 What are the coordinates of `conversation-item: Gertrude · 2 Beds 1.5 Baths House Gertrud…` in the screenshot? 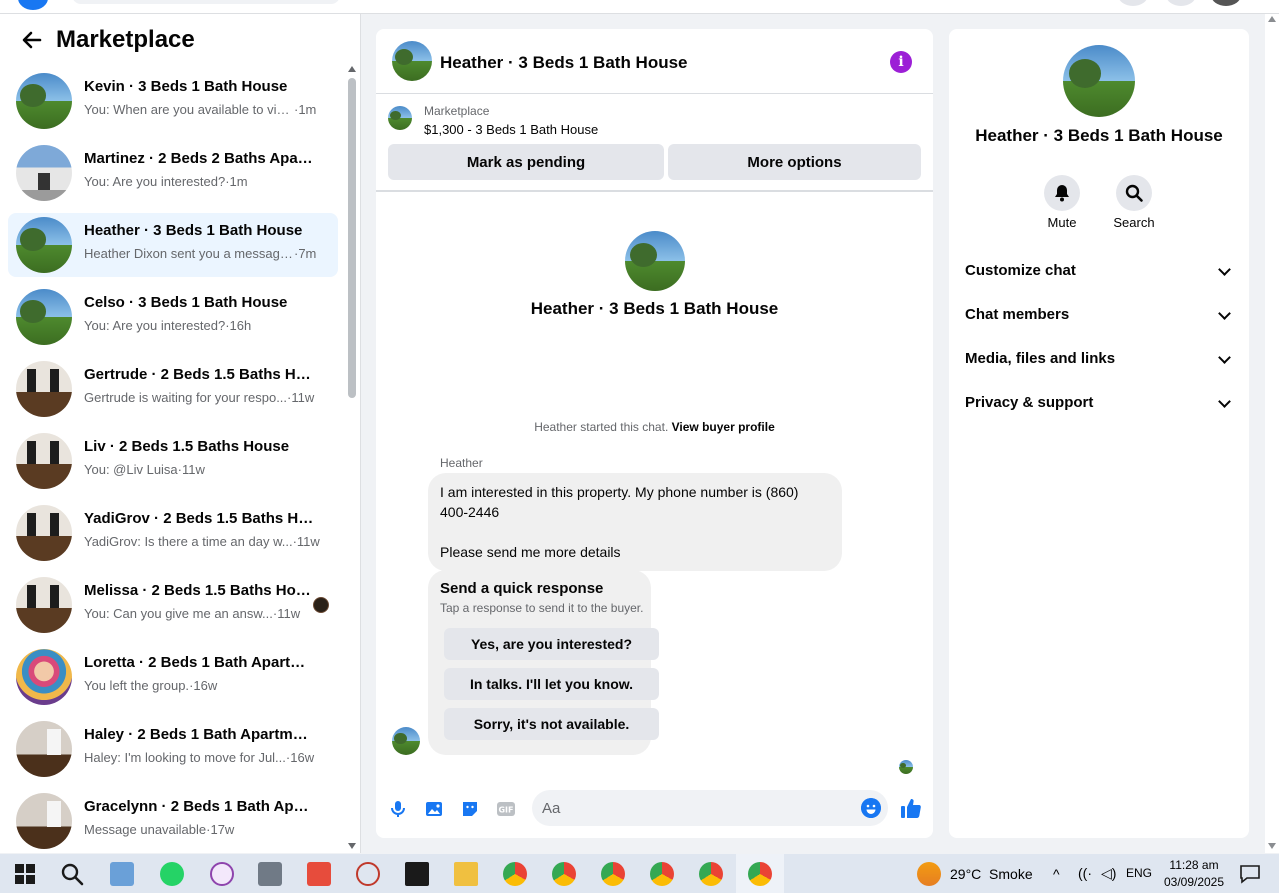 It's located at (173, 389).